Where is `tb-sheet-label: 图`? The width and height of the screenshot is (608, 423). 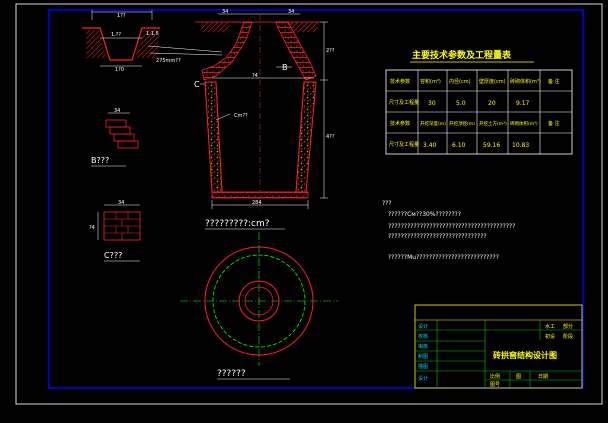
tb-sheet-label: 图 is located at coordinates (518, 377).